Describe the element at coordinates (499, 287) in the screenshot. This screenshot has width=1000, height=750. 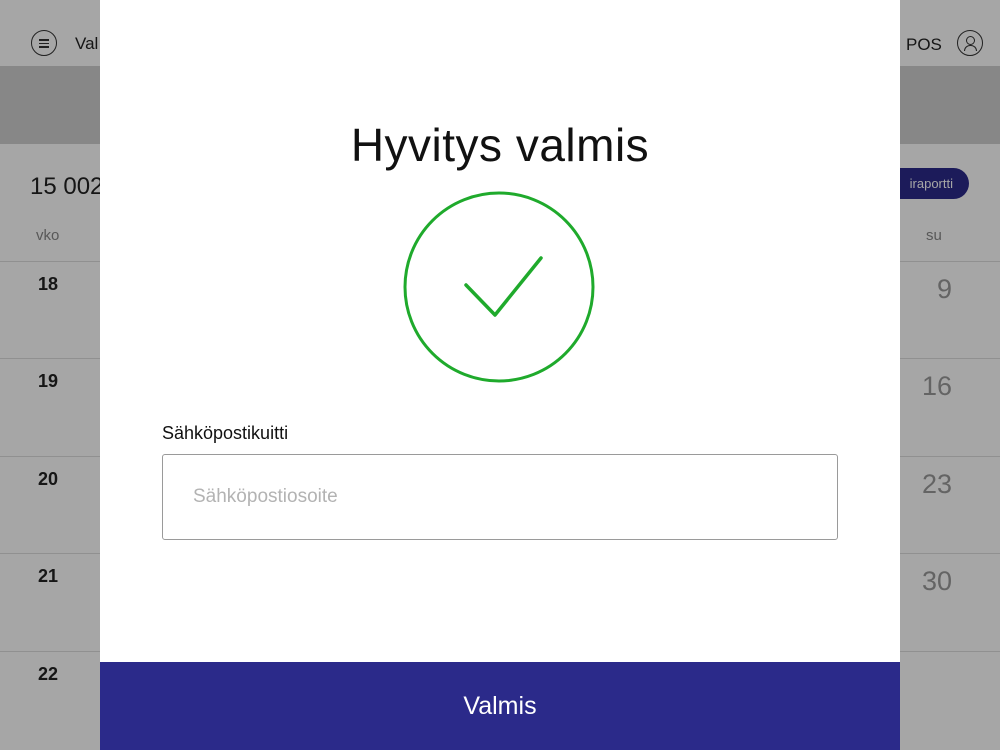
I see `check-circle-icon` at that location.